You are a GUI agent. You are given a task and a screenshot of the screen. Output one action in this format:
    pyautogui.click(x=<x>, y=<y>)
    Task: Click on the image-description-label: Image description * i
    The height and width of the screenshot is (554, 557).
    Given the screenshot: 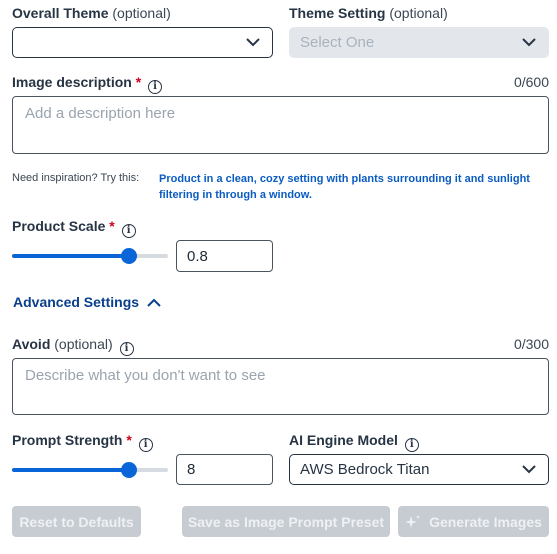 What is the action you would take?
    pyautogui.click(x=87, y=84)
    